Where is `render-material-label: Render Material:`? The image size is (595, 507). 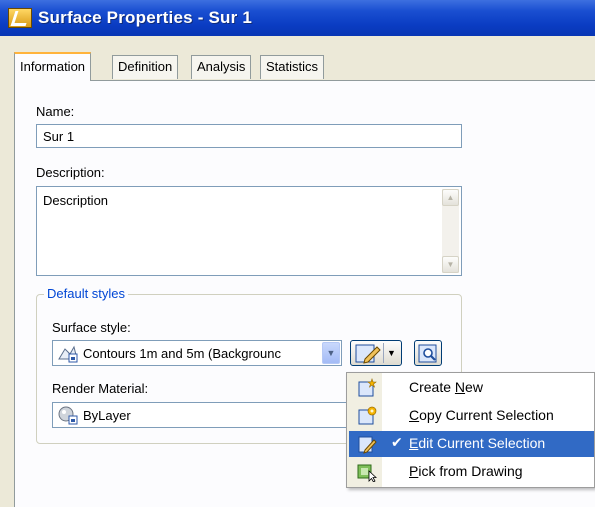 render-material-label: Render Material: is located at coordinates (100, 388).